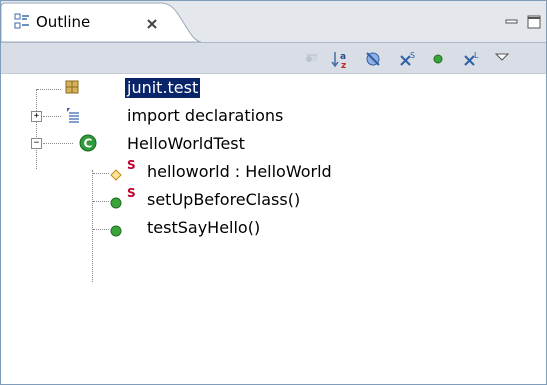 The width and height of the screenshot is (547, 385). I want to click on close-icon, so click(152, 22).